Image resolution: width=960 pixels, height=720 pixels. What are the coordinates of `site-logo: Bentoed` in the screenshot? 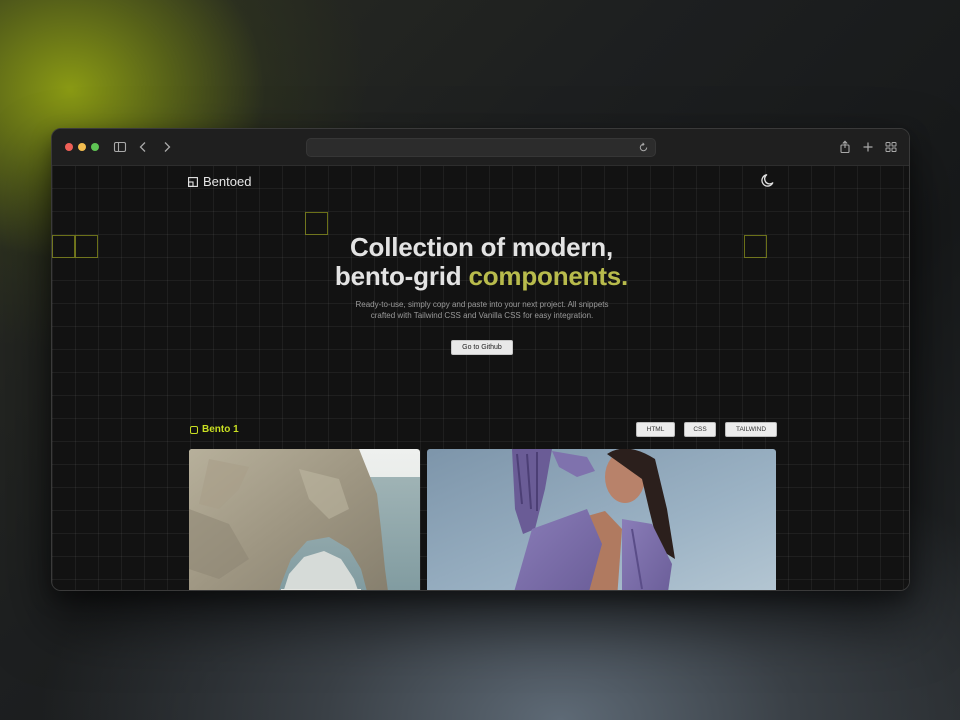 It's located at (219, 181).